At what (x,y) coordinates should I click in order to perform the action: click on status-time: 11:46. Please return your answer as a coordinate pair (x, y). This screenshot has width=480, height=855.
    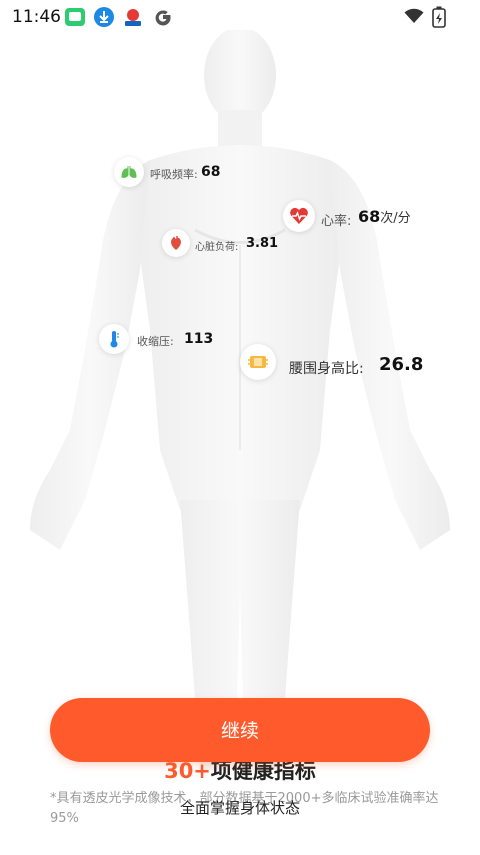
    Looking at the image, I should click on (36, 17).